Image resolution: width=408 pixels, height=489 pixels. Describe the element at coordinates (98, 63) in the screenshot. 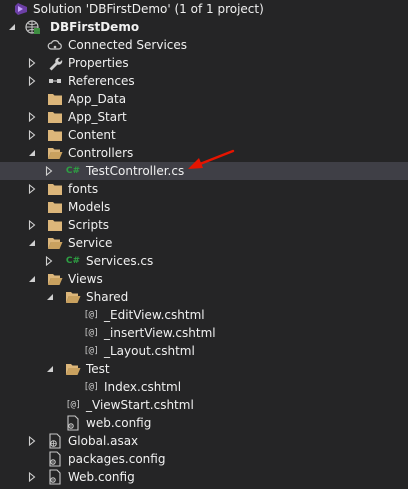

I see `properties-label: Properties` at that location.